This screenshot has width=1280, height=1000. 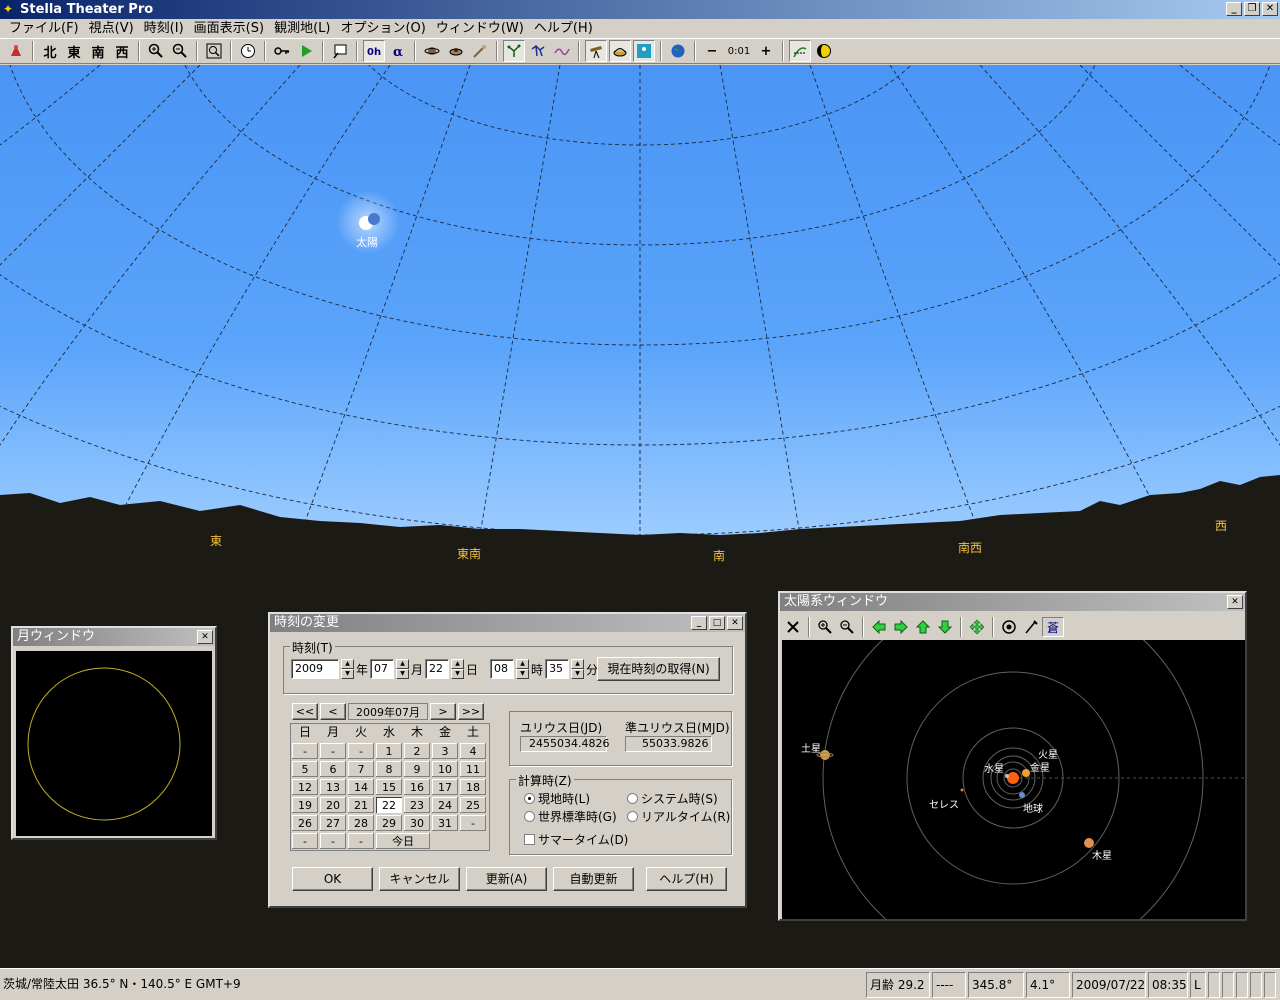 I want to click on month-spinner: ▲ ▼, so click(x=403, y=669).